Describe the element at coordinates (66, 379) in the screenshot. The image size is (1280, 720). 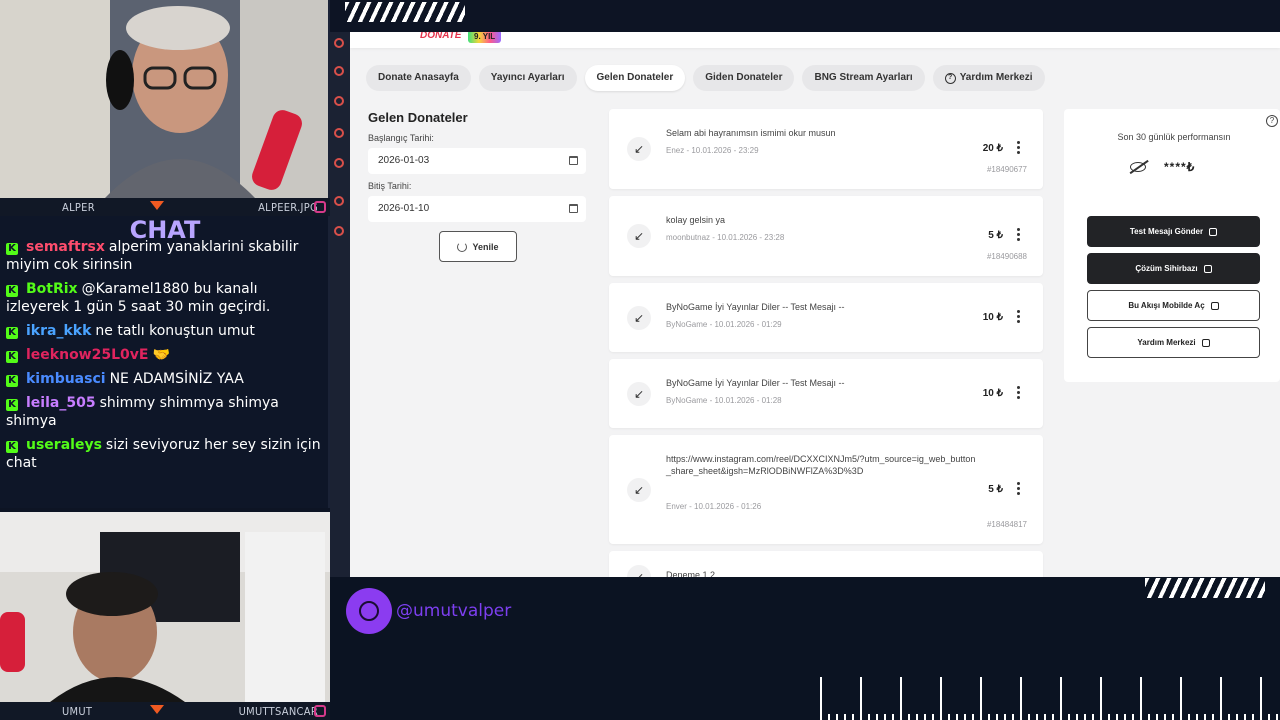
I see `chat-username: kimbuasci` at that location.